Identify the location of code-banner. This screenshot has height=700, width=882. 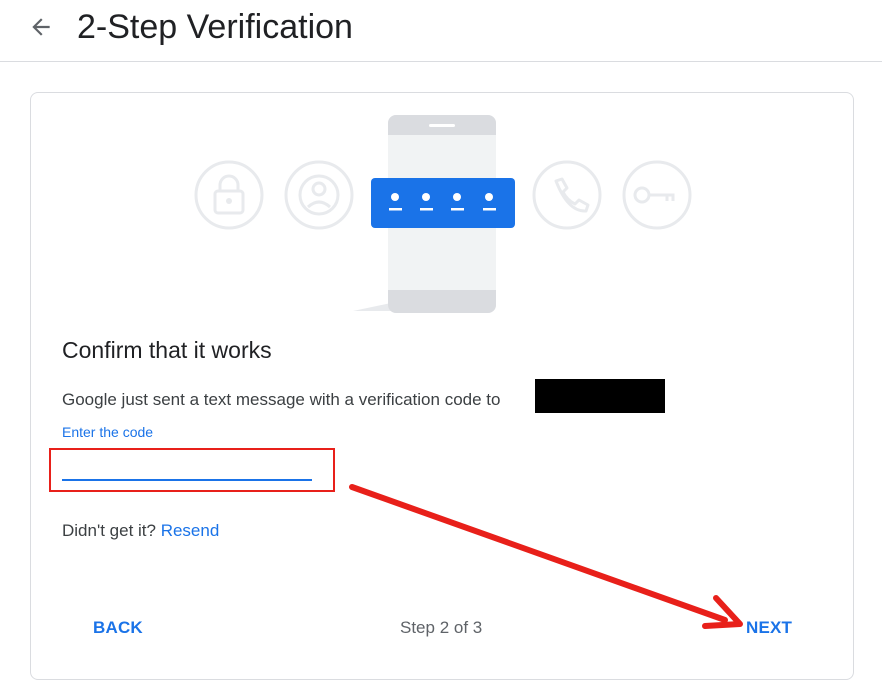
(443, 203).